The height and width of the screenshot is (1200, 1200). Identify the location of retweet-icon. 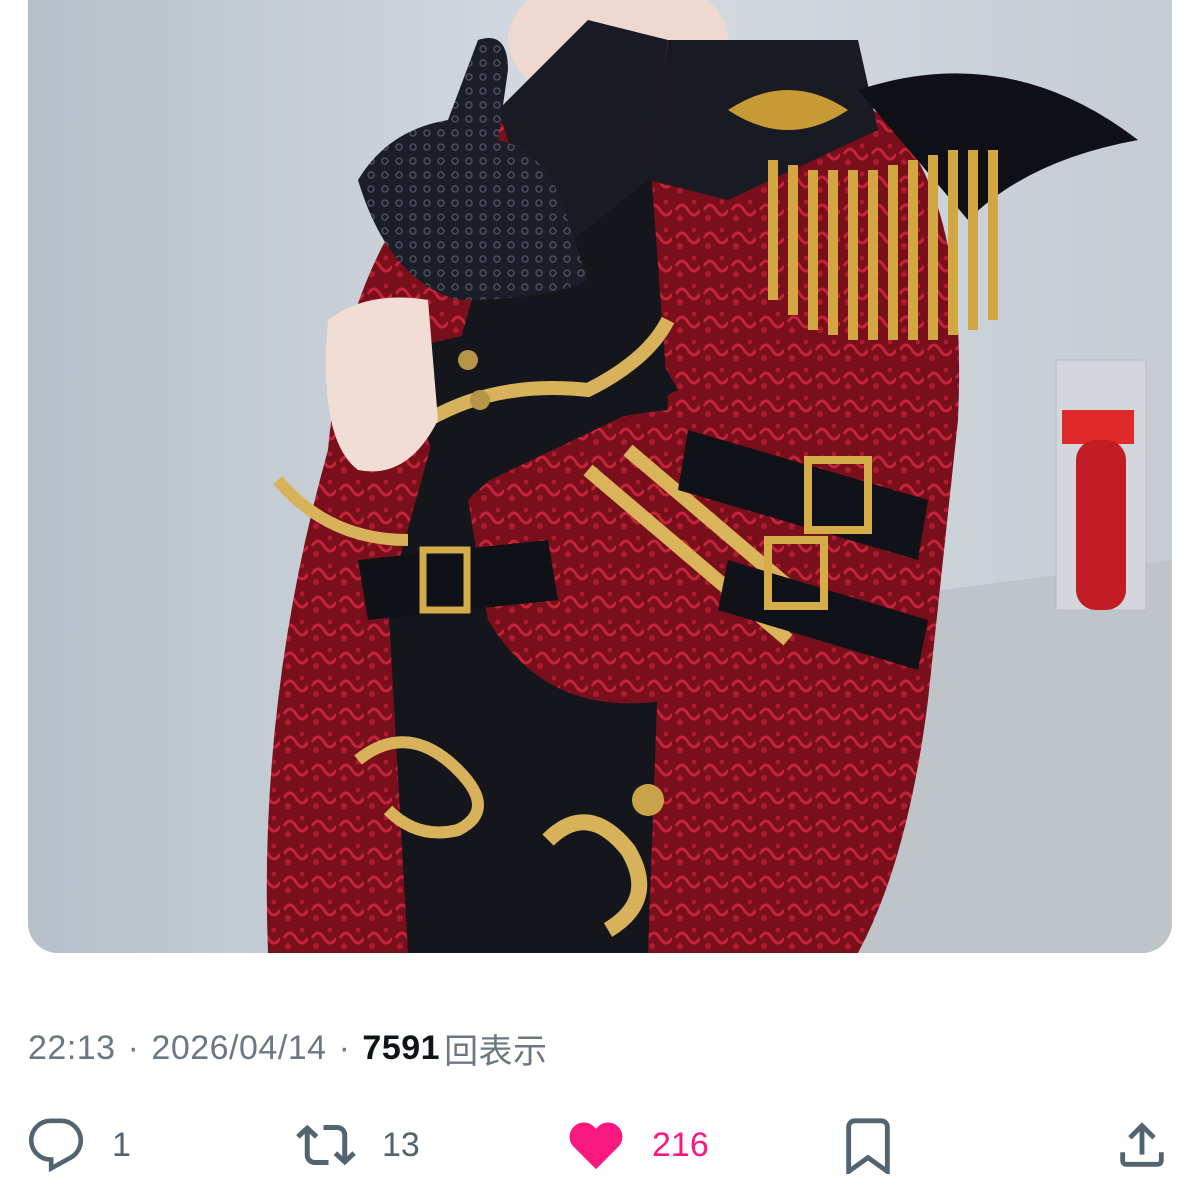
(326, 1145).